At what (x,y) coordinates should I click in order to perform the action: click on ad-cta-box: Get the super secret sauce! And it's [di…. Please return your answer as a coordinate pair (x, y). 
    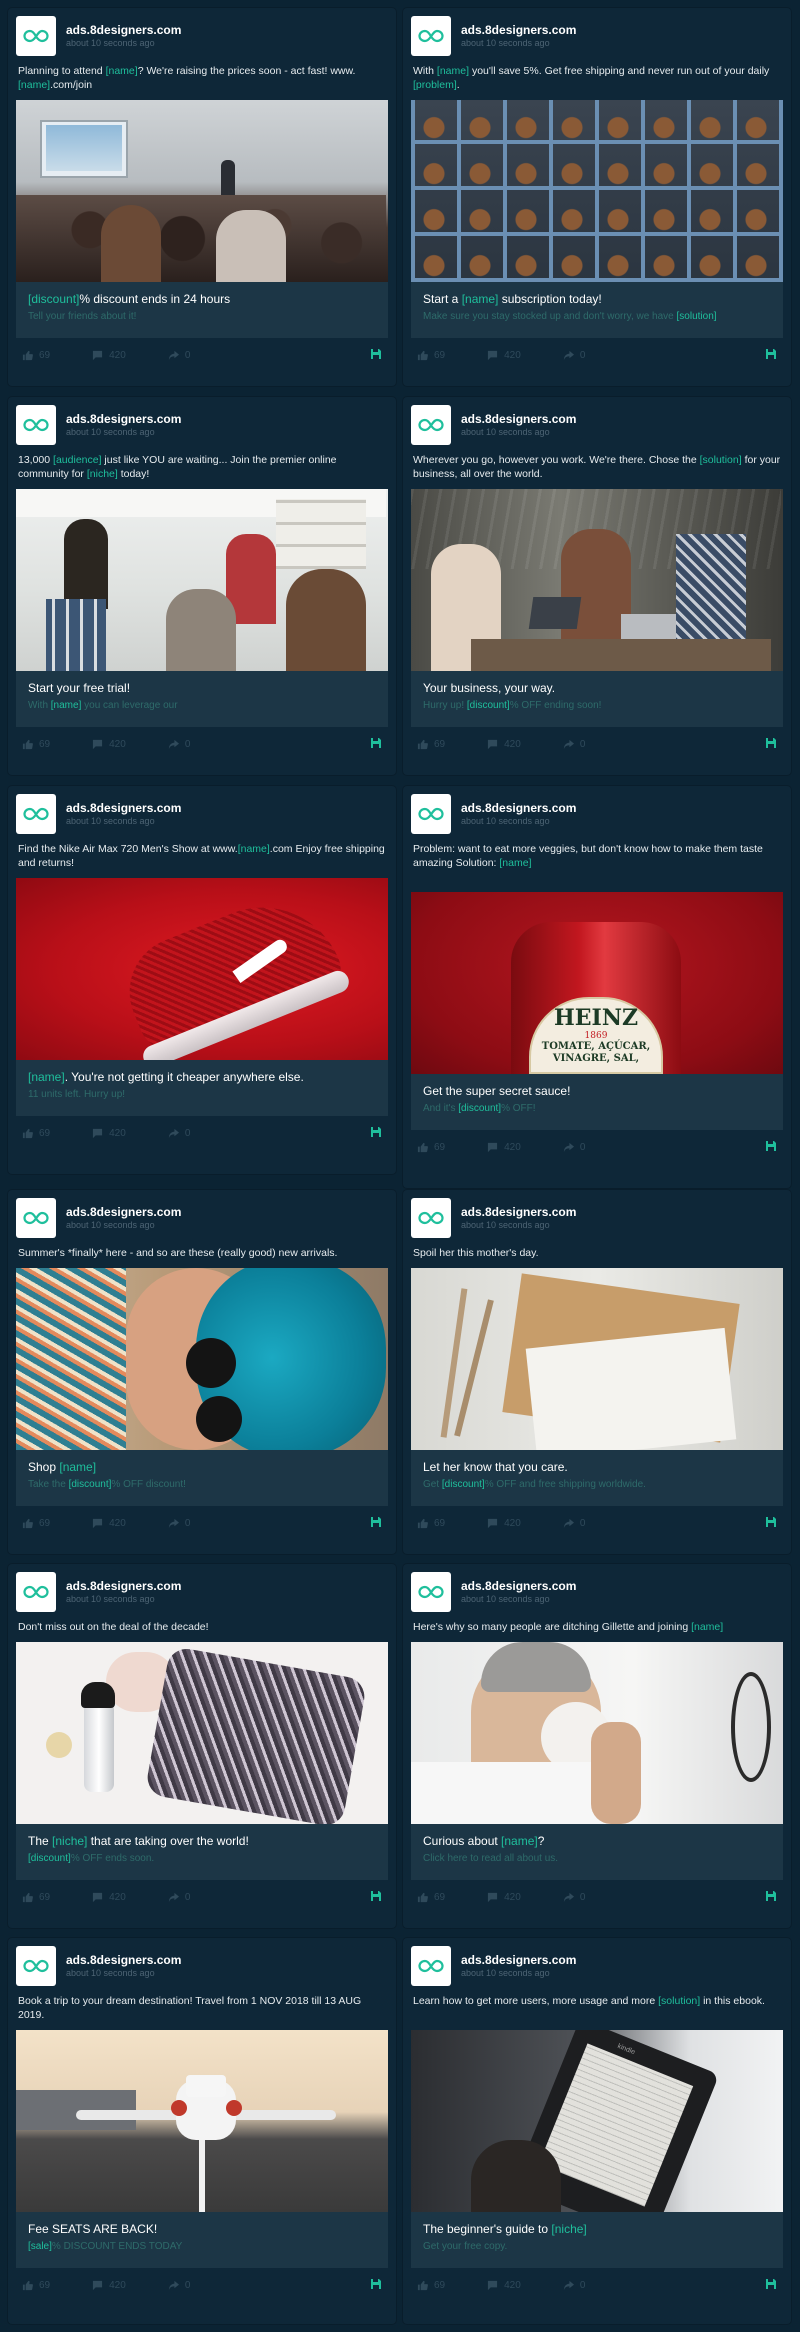
    Looking at the image, I should click on (597, 1102).